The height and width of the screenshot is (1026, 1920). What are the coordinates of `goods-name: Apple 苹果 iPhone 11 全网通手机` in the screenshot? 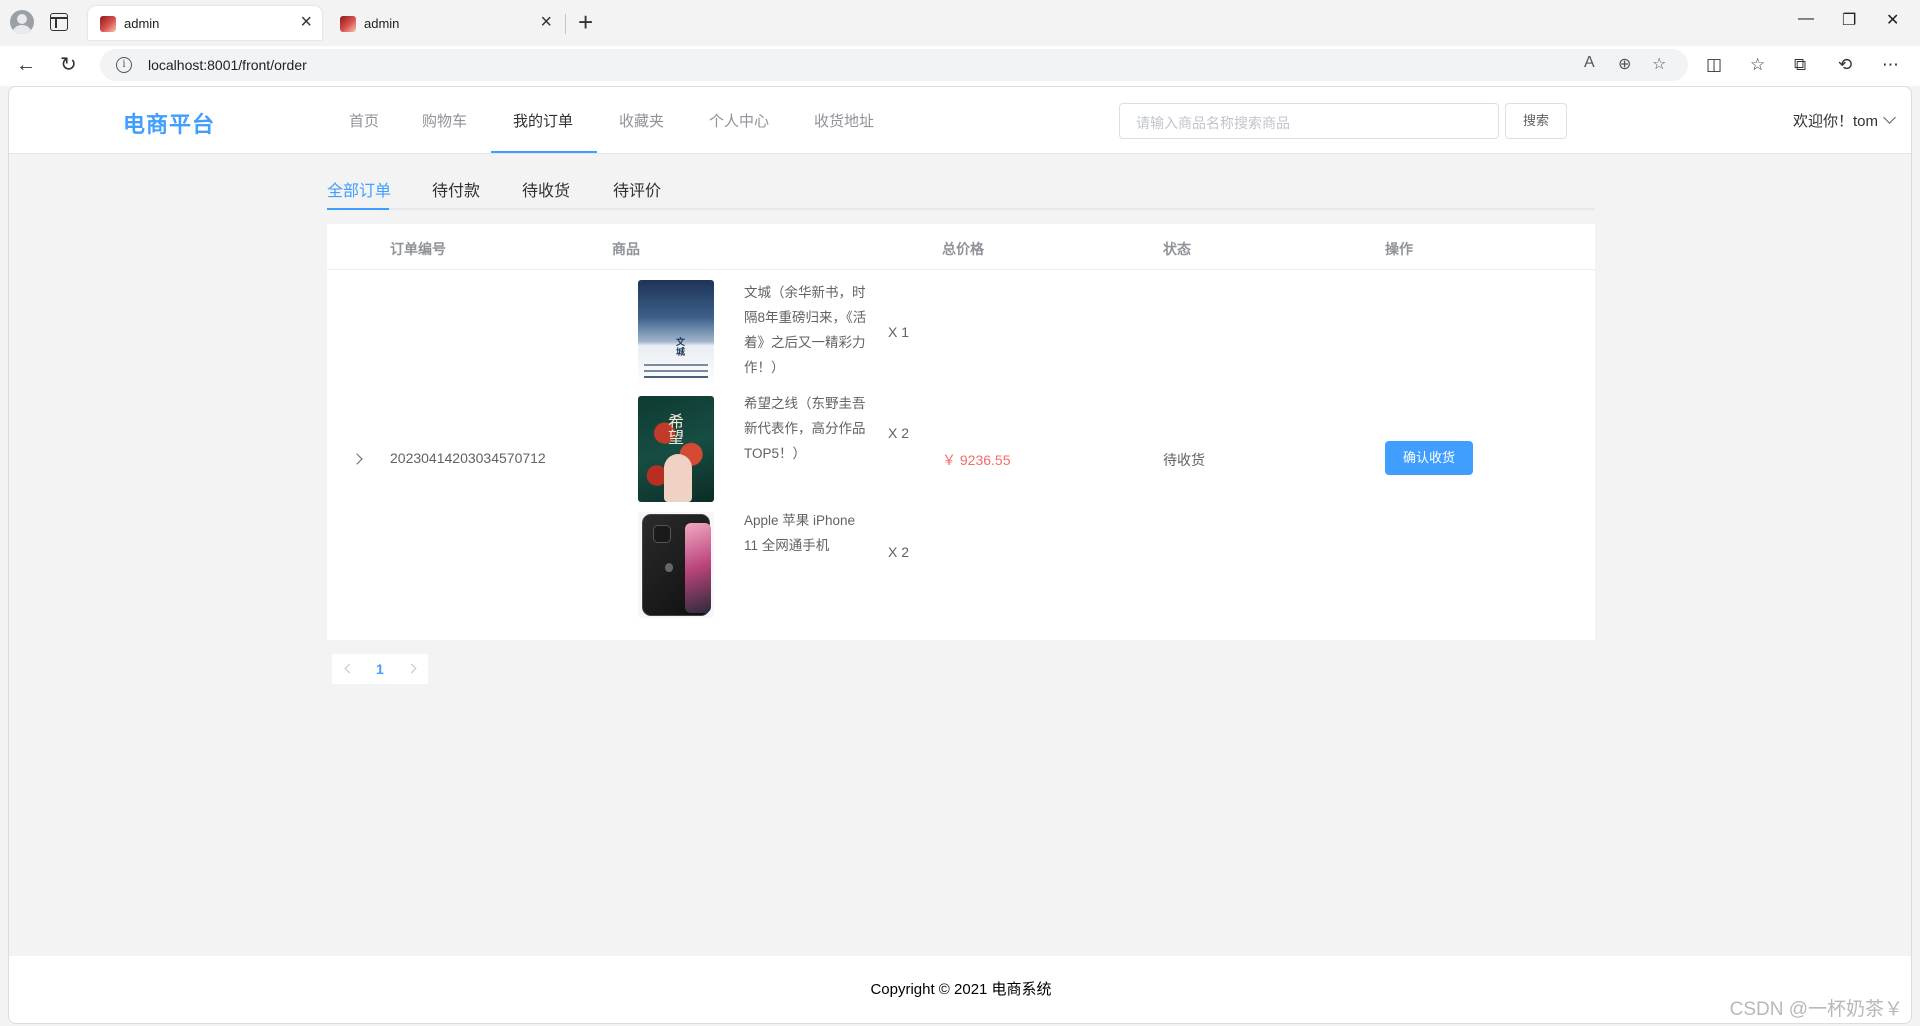 It's located at (806, 533).